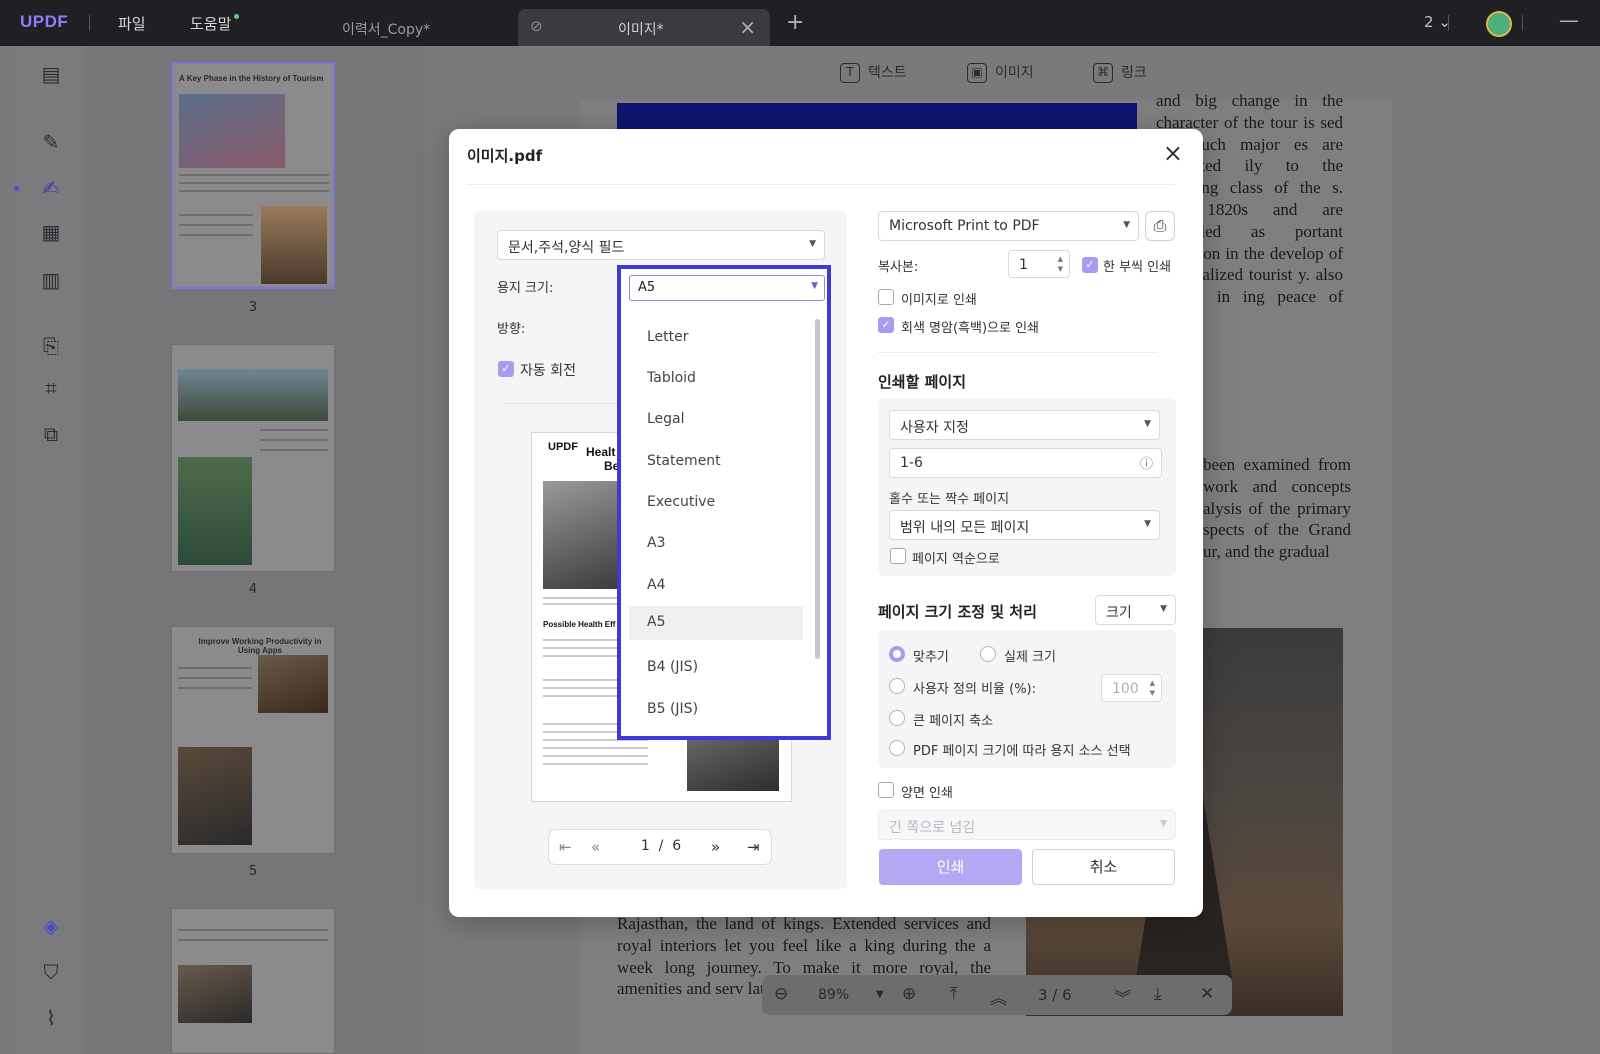 The width and height of the screenshot is (1600, 1054). I want to click on close-icon: ×, so click(1173, 153).